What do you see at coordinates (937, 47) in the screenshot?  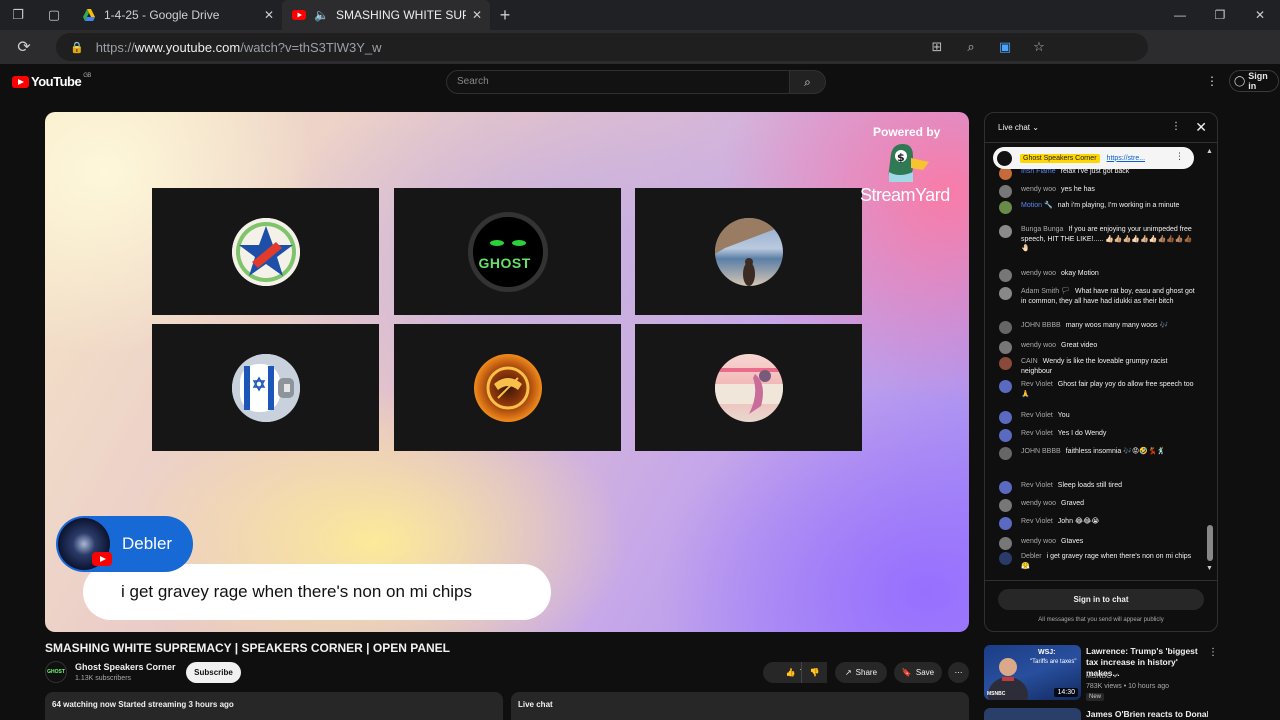 I see `app-available-icon: ⊞` at bounding box center [937, 47].